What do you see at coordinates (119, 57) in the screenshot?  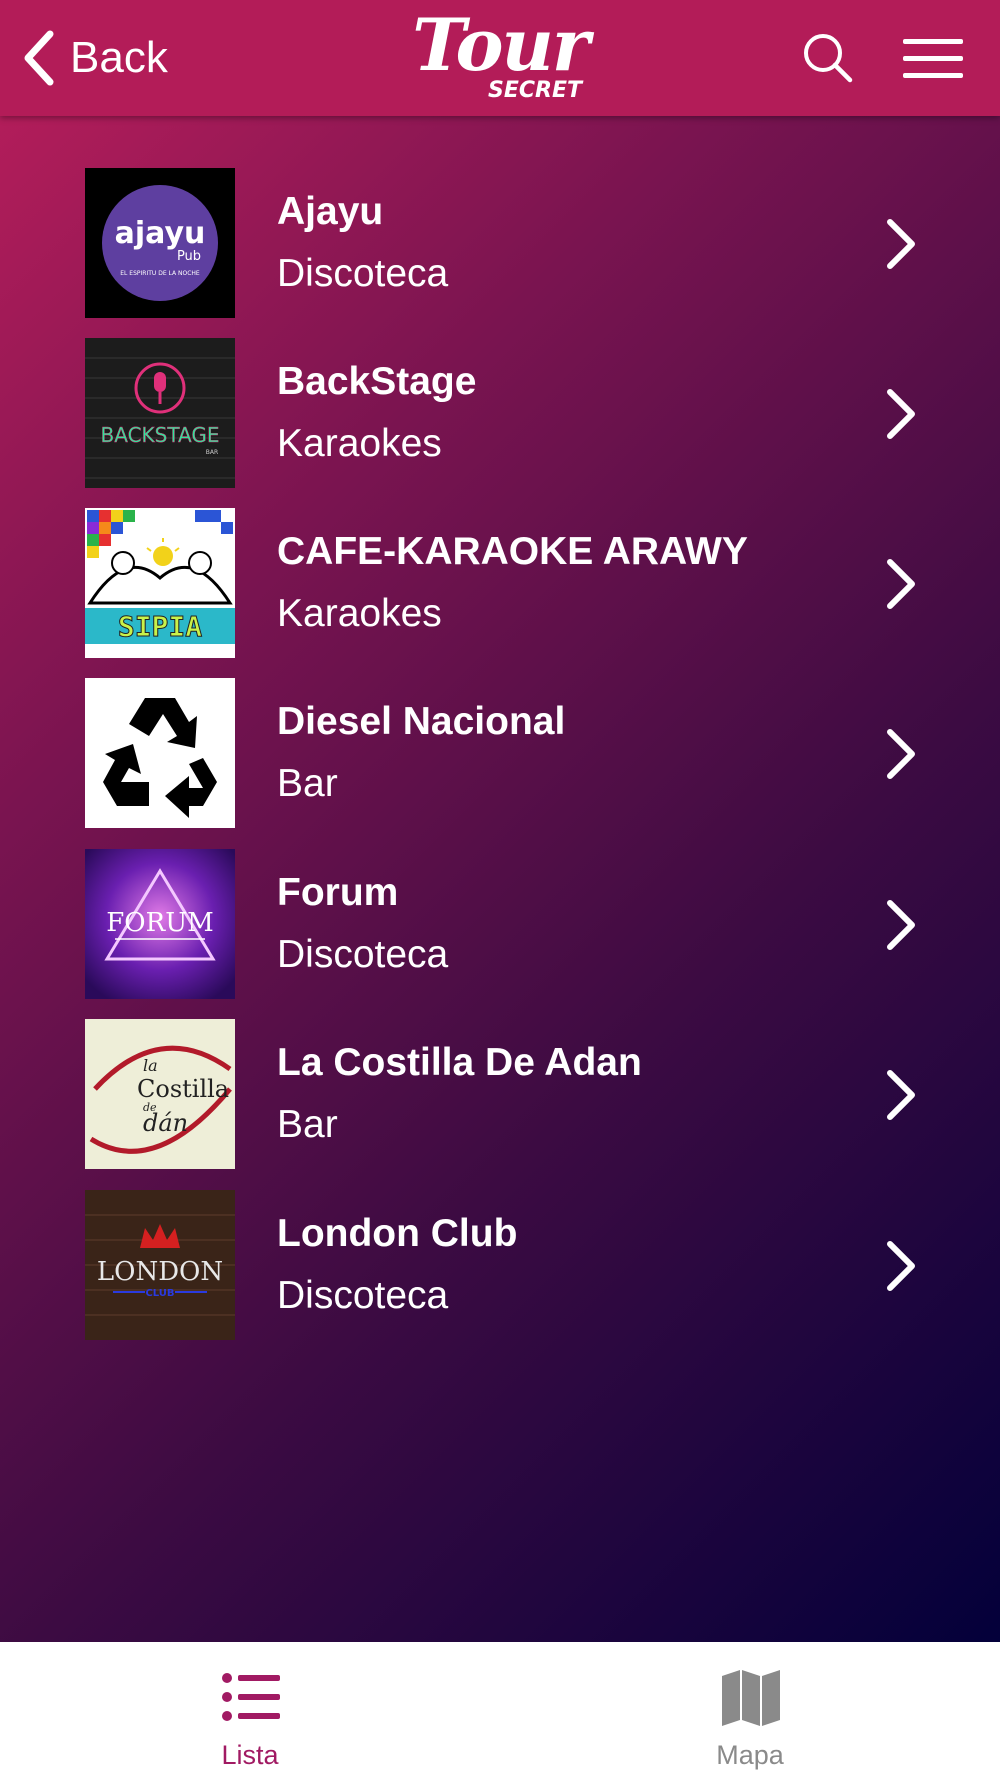 I see `back-label: Back` at bounding box center [119, 57].